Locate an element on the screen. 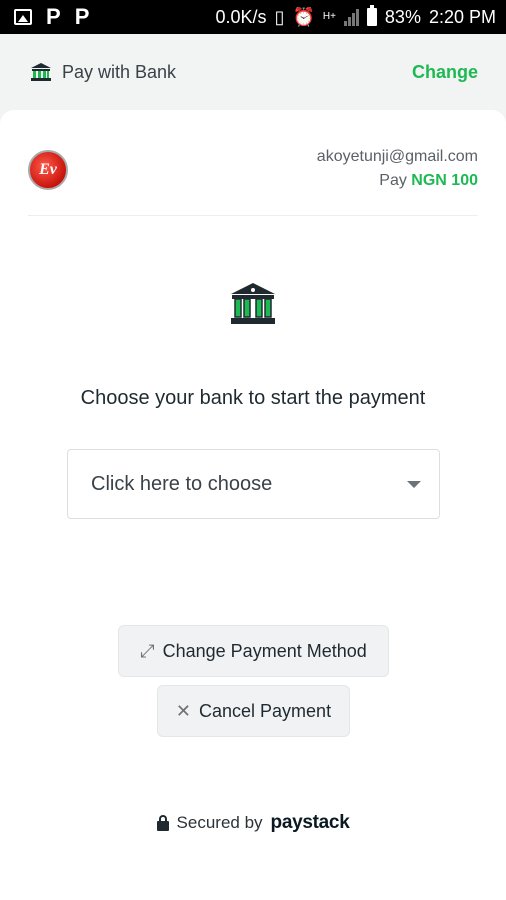 The width and height of the screenshot is (506, 900). change-payment-method-button: ⤢ Change Payment Method is located at coordinates (253, 651).